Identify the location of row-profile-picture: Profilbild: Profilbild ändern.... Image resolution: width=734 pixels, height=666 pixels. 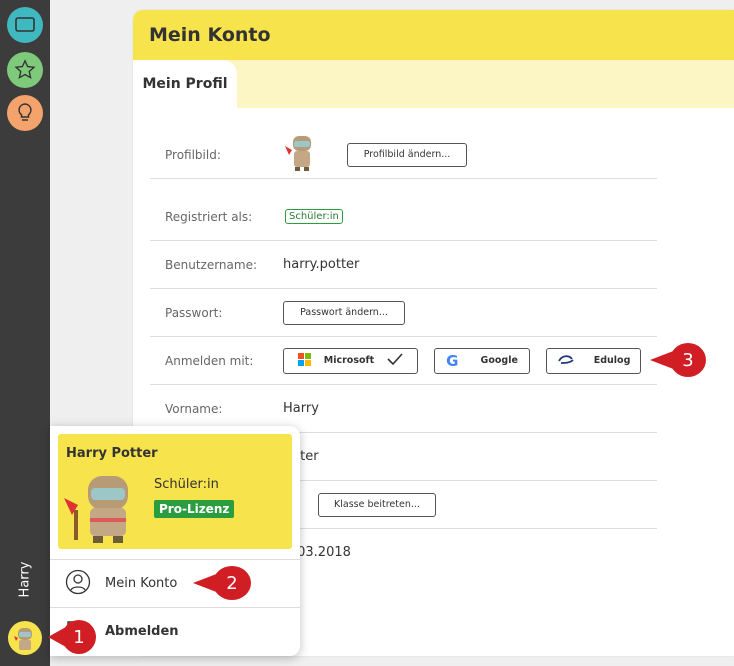
(403, 155).